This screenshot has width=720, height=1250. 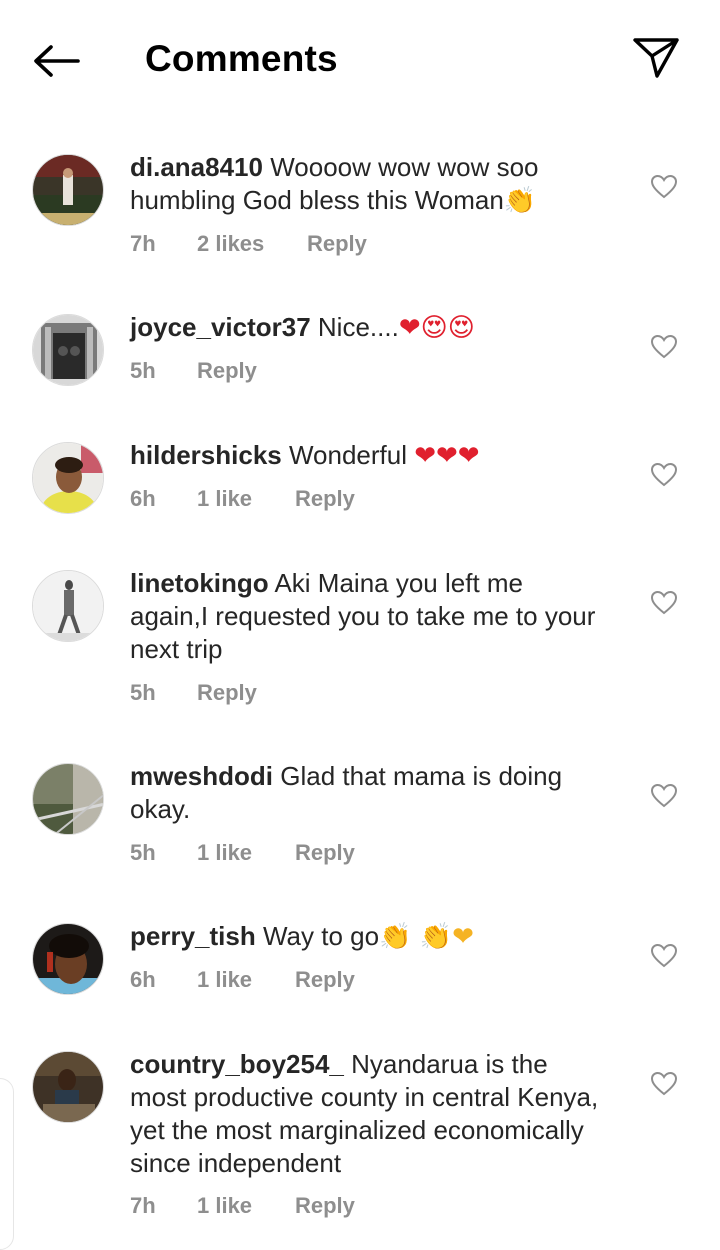 What do you see at coordinates (321, 936) in the screenshot?
I see `comment-body: Way to go` at bounding box center [321, 936].